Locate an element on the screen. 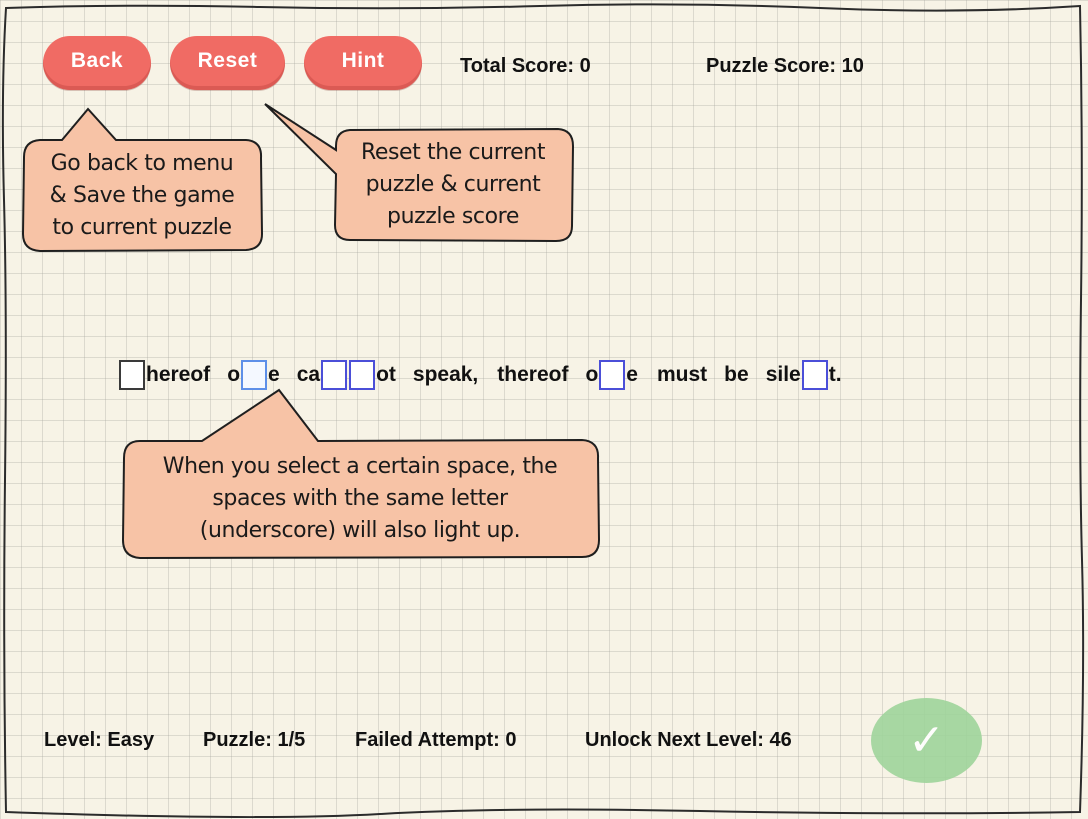  puzzle-word: thereof is located at coordinates (532, 375).